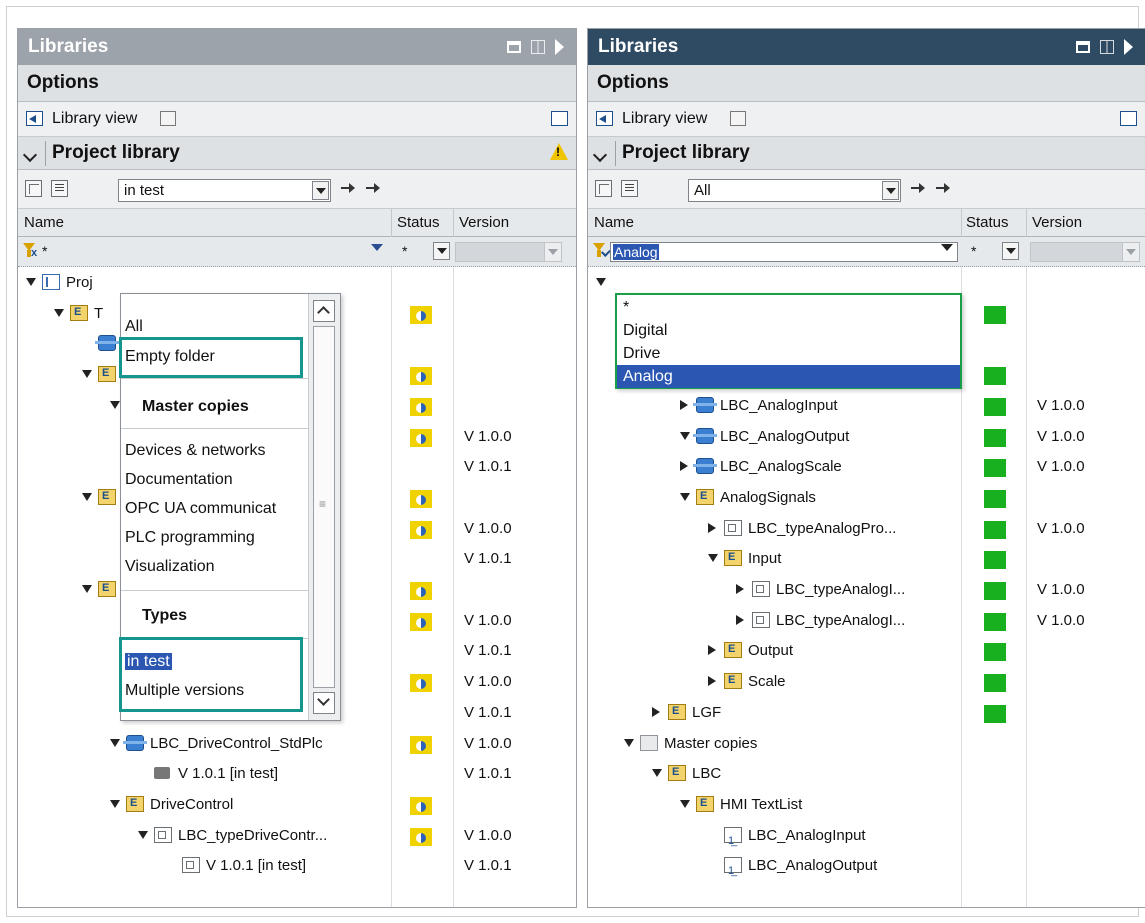 The image size is (1145, 923). Describe the element at coordinates (788, 353) in the screenshot. I see `dropdown-item-drive: Drive` at that location.